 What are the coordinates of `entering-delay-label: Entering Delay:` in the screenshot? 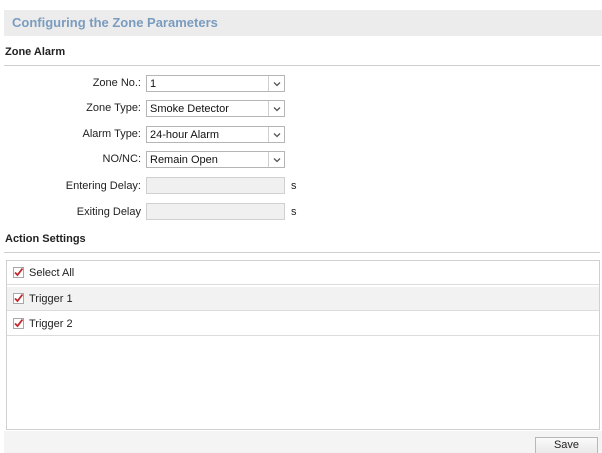 It's located at (103, 186).